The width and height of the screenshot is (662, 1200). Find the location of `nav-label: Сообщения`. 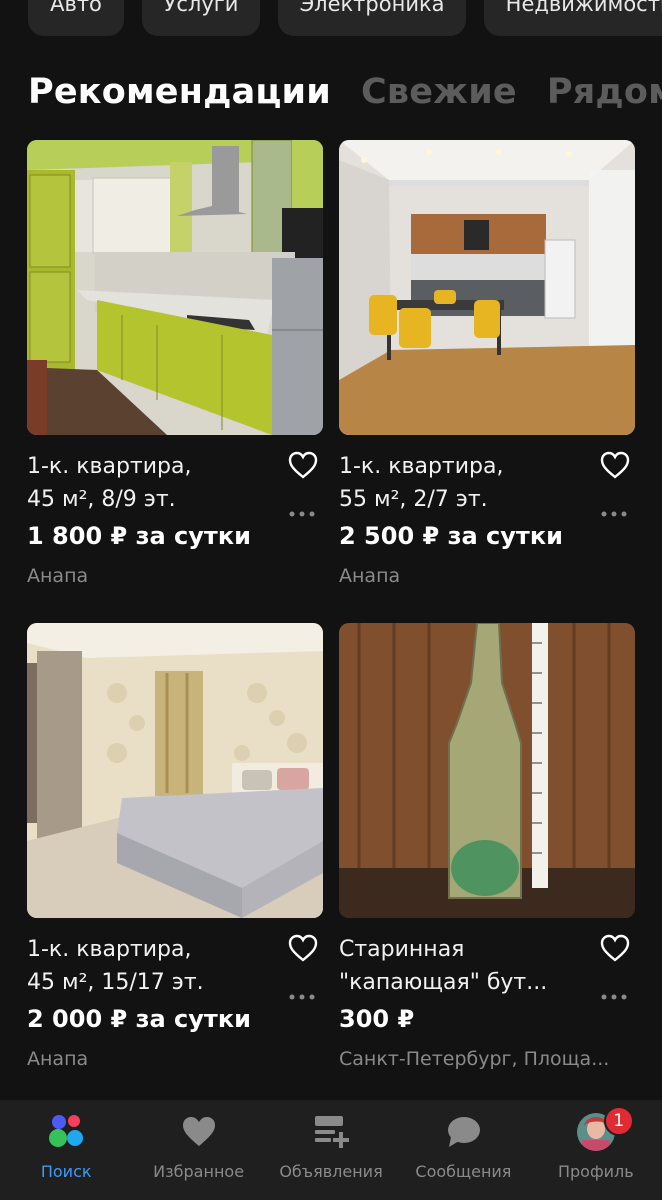

nav-label: Сообщения is located at coordinates (463, 1171).